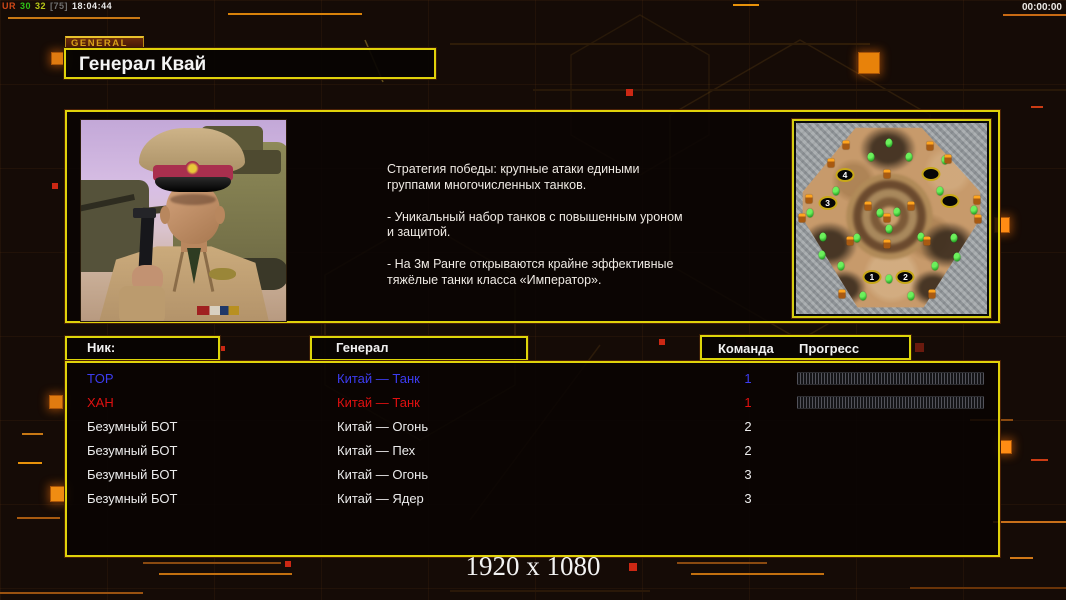  What do you see at coordinates (748, 474) in the screenshot?
I see `player-team: 3` at bounding box center [748, 474].